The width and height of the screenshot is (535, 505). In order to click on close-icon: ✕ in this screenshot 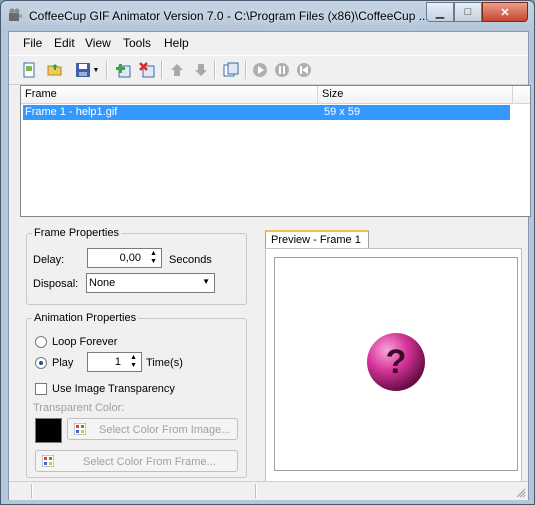, I will do `click(505, 12)`.